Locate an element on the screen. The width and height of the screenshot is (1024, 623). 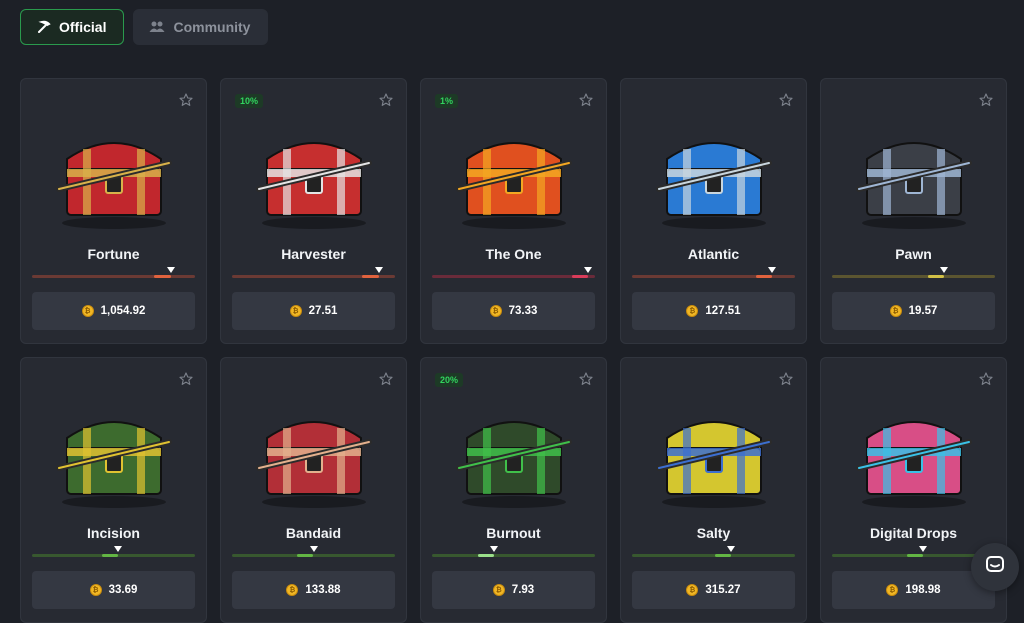
case-card: Fortune ₿ 1,054.92 is located at coordinates (113, 211).